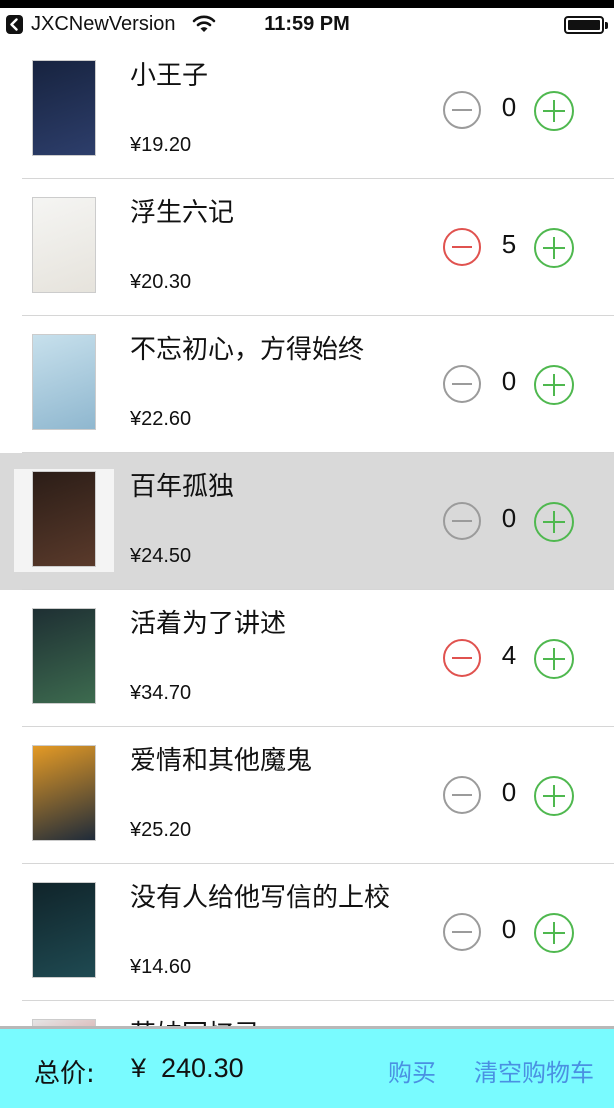 The image size is (614, 1108). What do you see at coordinates (182, 487) in the screenshot?
I see `book-title: 百年孤独` at bounding box center [182, 487].